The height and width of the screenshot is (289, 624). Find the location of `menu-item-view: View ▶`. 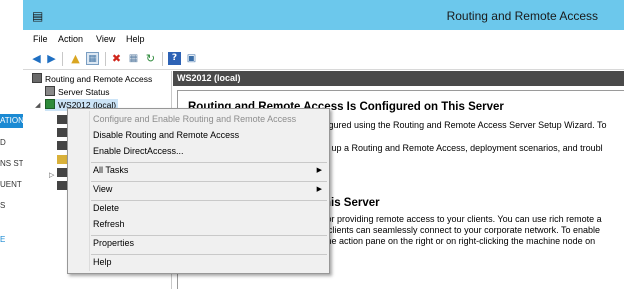

menu-item-view: View ▶ is located at coordinates (198, 189).